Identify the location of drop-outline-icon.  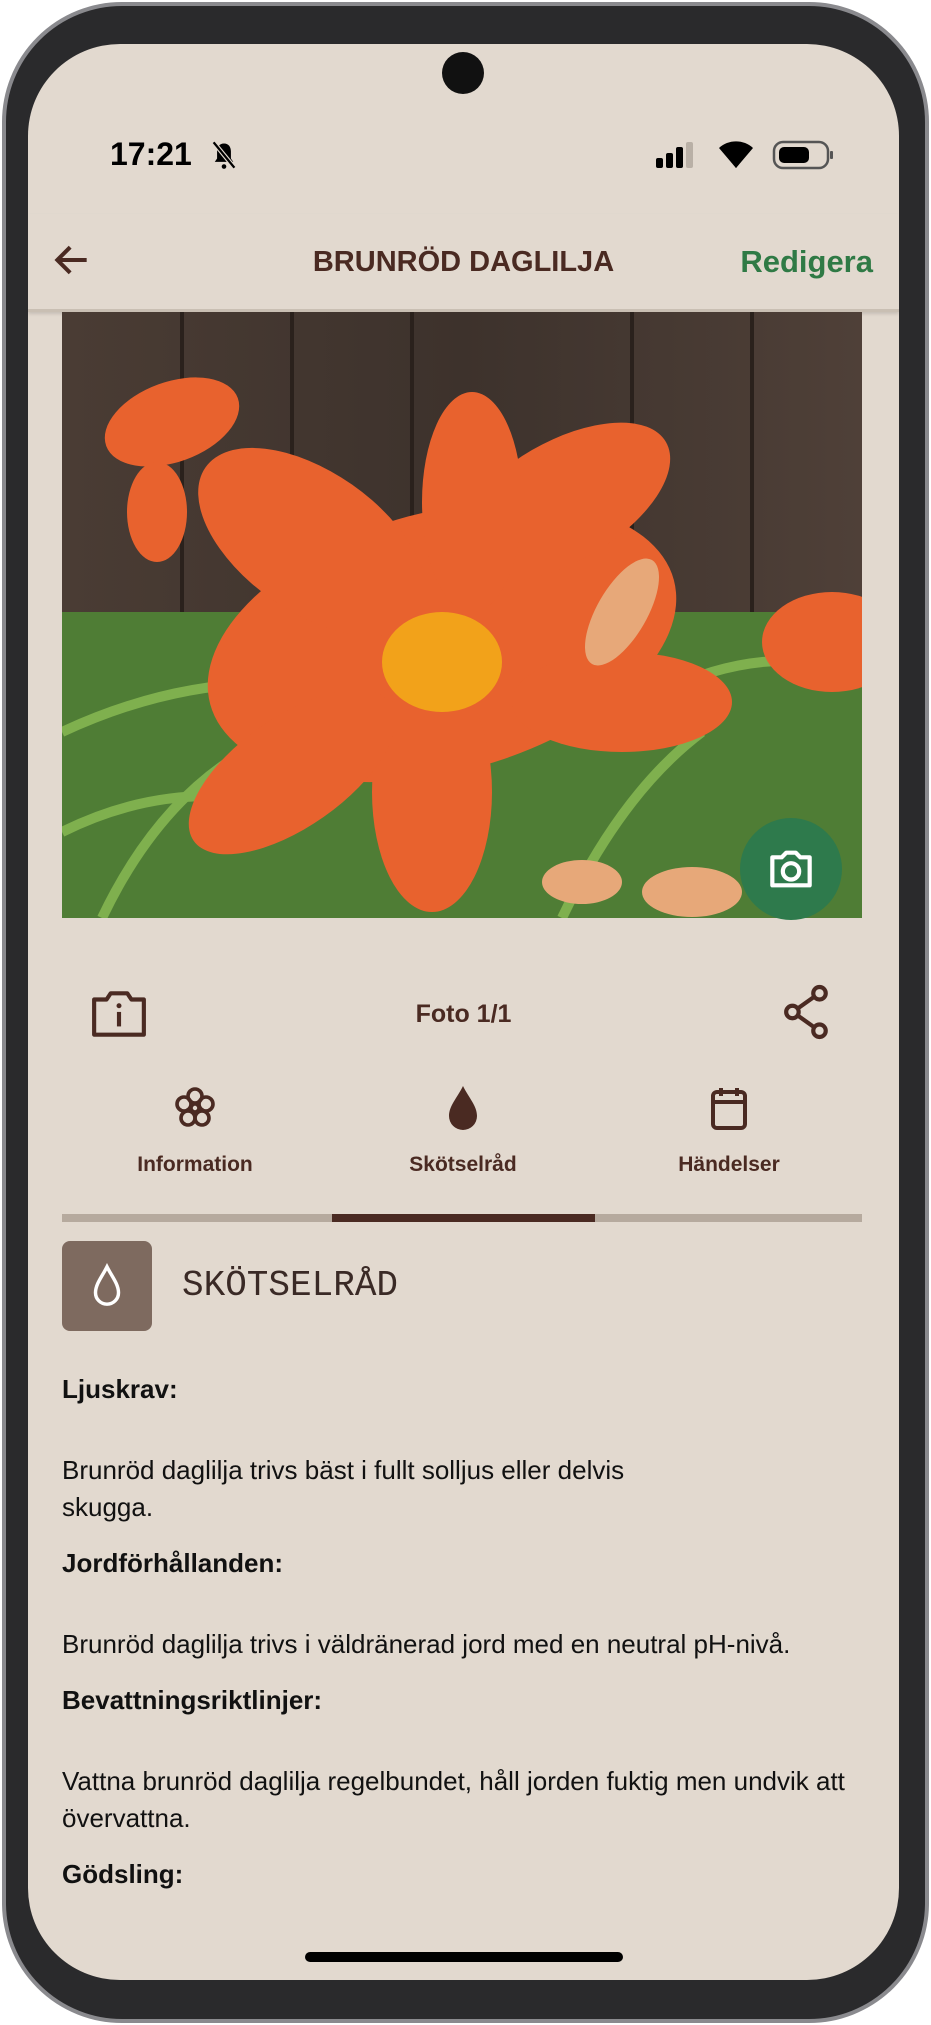
(107, 1284).